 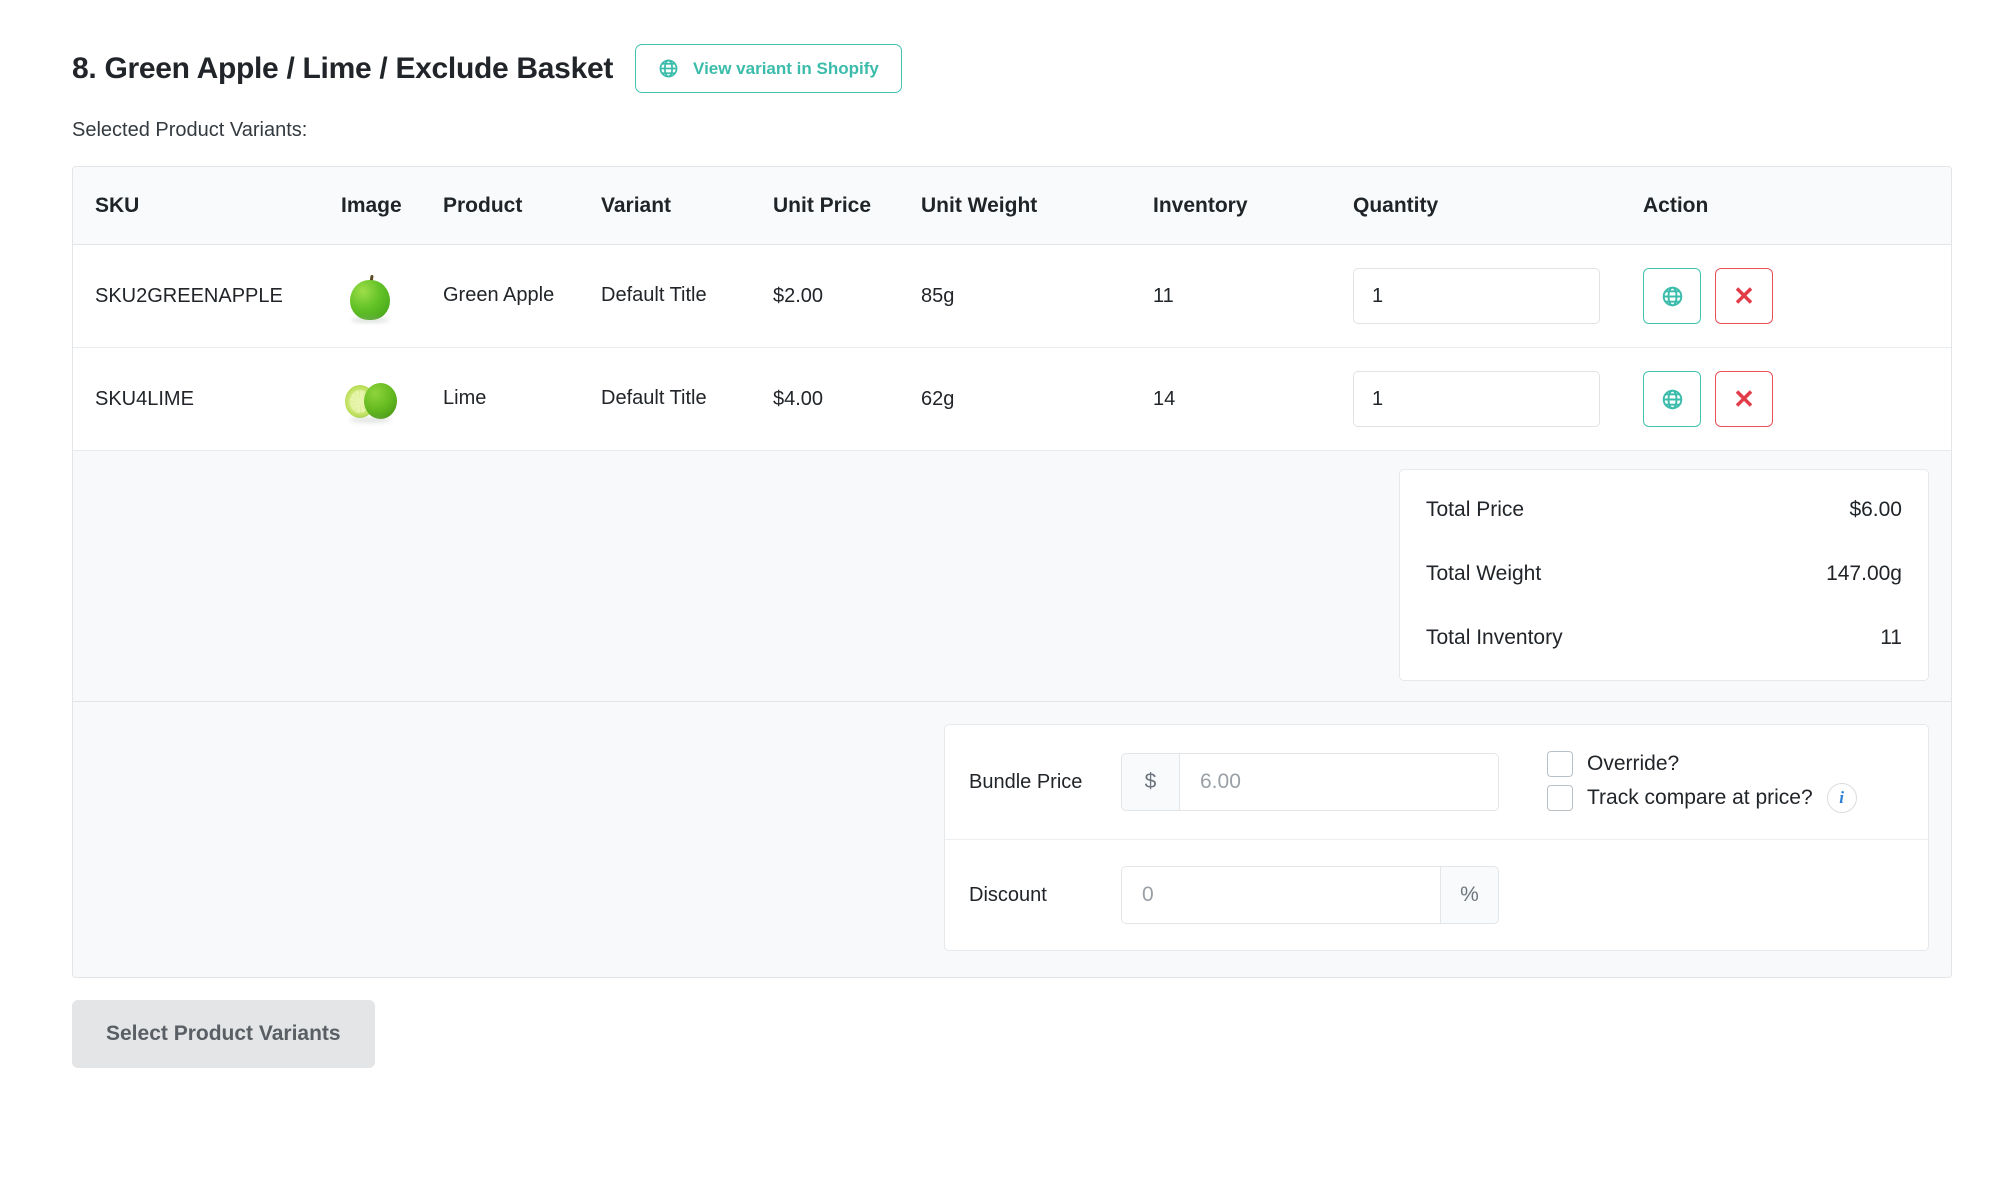 What do you see at coordinates (522, 206) in the screenshot?
I see `column-header-product: Product` at bounding box center [522, 206].